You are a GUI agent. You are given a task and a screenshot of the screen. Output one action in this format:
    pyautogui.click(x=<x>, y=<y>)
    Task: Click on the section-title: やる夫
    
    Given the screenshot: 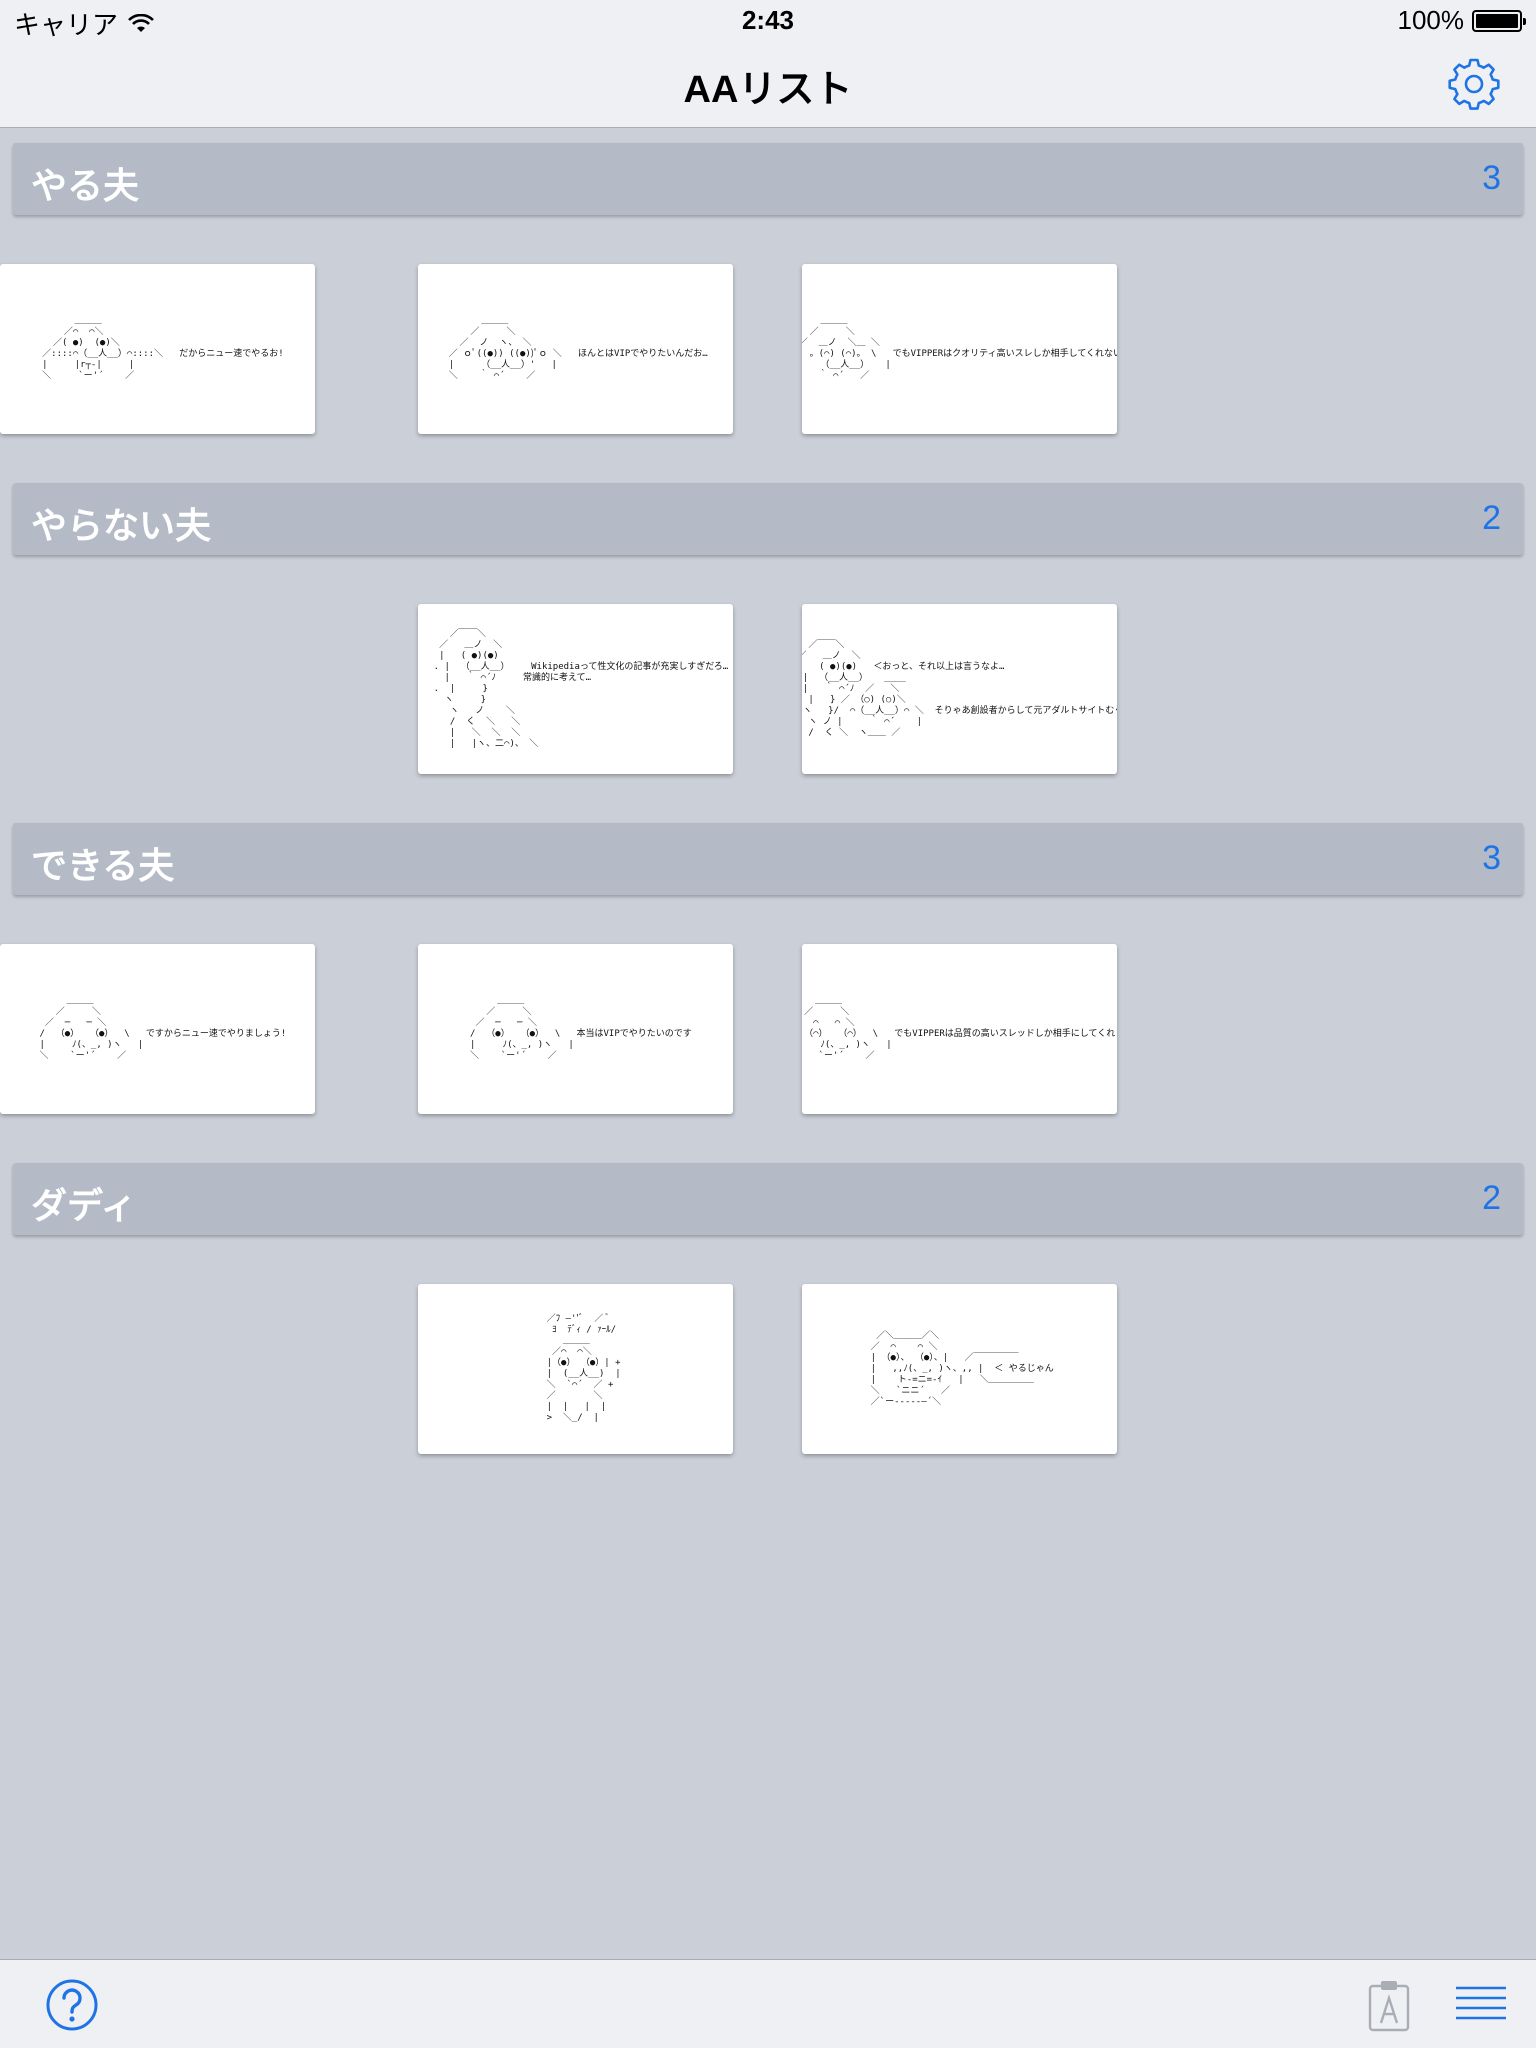 What is the action you would take?
    pyautogui.click(x=85, y=186)
    